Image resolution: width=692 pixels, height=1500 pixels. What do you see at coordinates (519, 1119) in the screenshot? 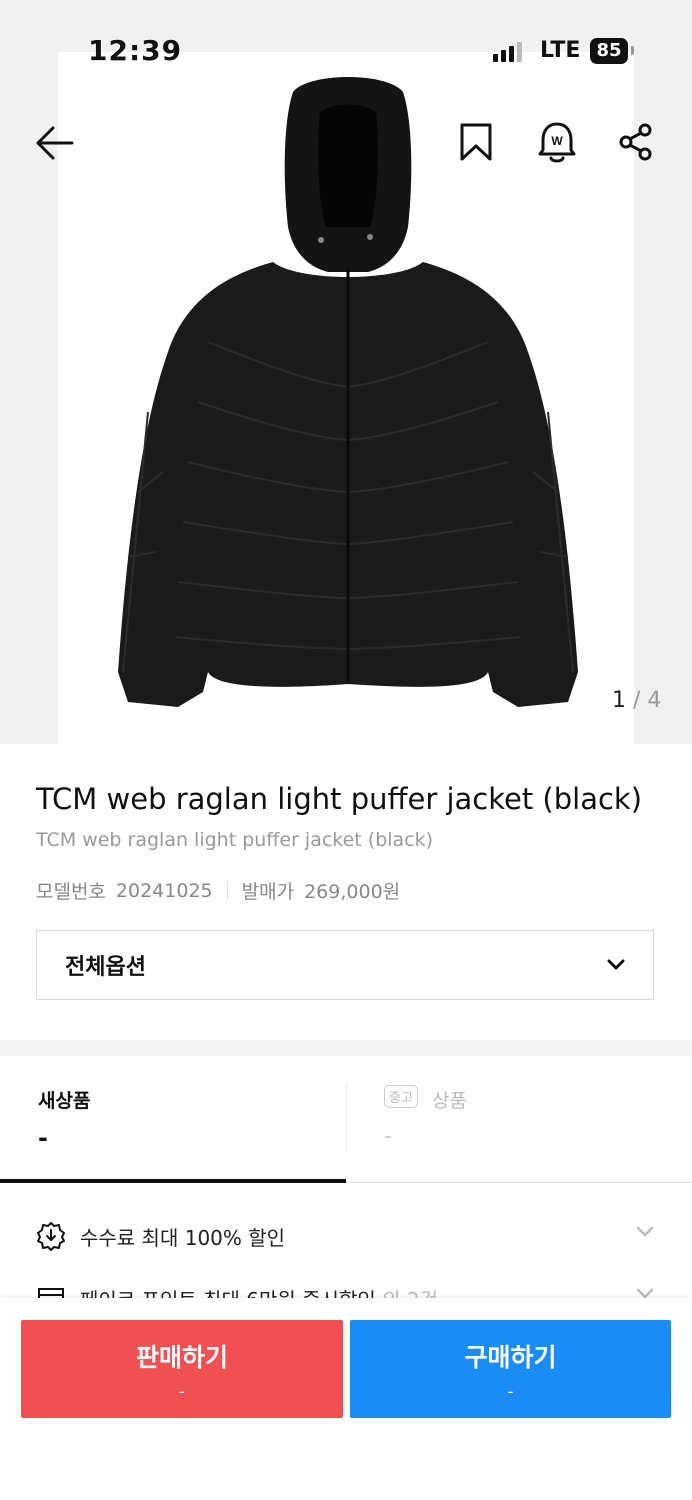
I see `tab-used-product: 중고 상품 -` at bounding box center [519, 1119].